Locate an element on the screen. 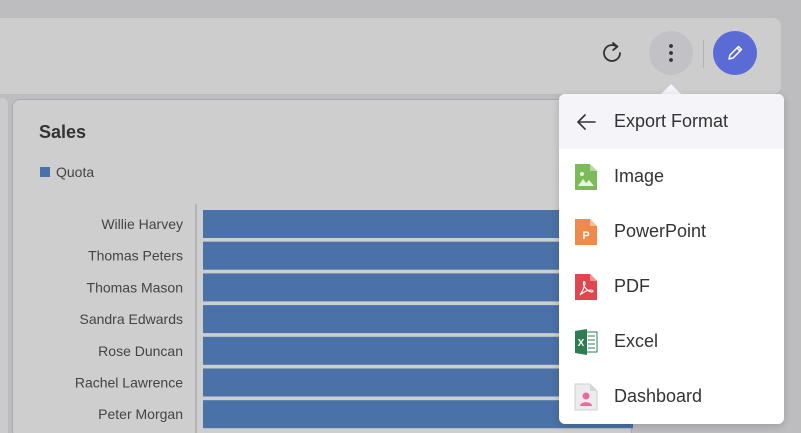 The image size is (801, 433). refresh-icon is located at coordinates (612, 52).